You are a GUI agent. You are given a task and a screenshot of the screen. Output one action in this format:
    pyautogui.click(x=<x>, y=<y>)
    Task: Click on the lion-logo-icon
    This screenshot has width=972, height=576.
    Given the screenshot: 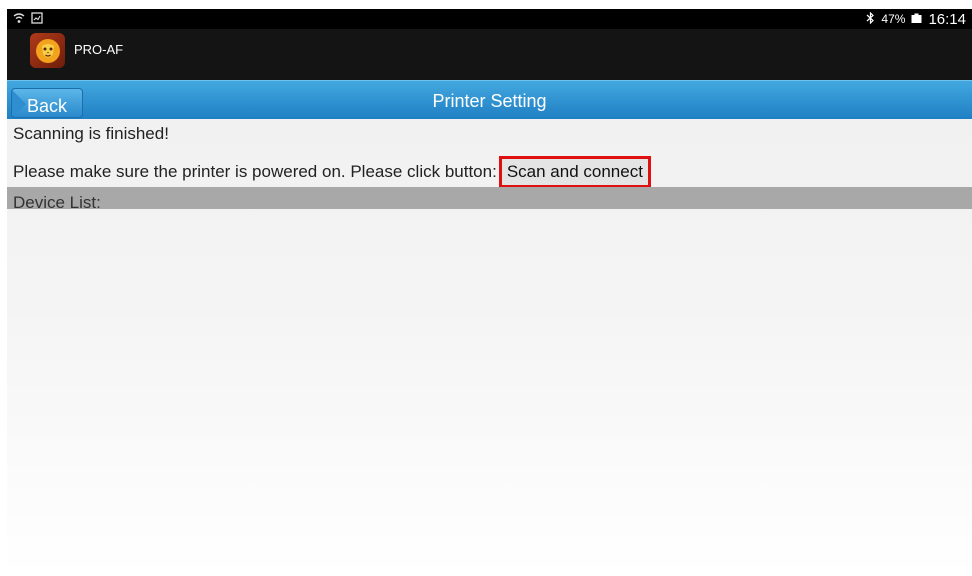 What is the action you would take?
    pyautogui.click(x=47, y=50)
    